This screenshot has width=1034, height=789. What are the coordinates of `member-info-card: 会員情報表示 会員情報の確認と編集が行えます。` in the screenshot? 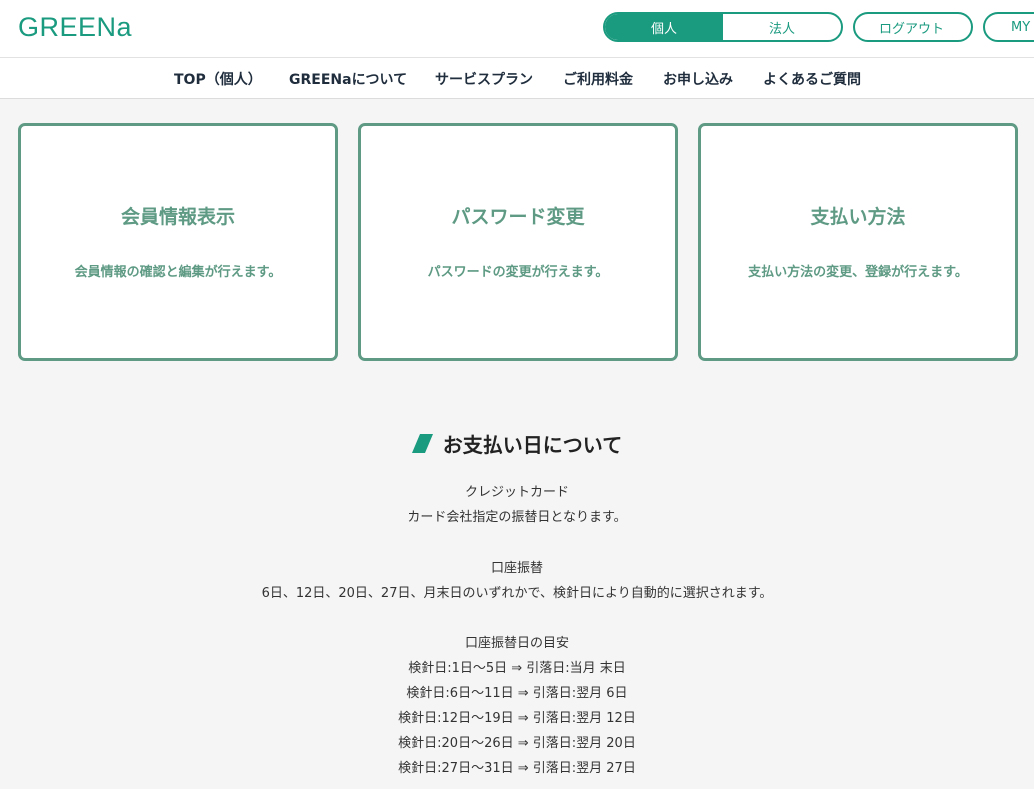 It's located at (178, 242).